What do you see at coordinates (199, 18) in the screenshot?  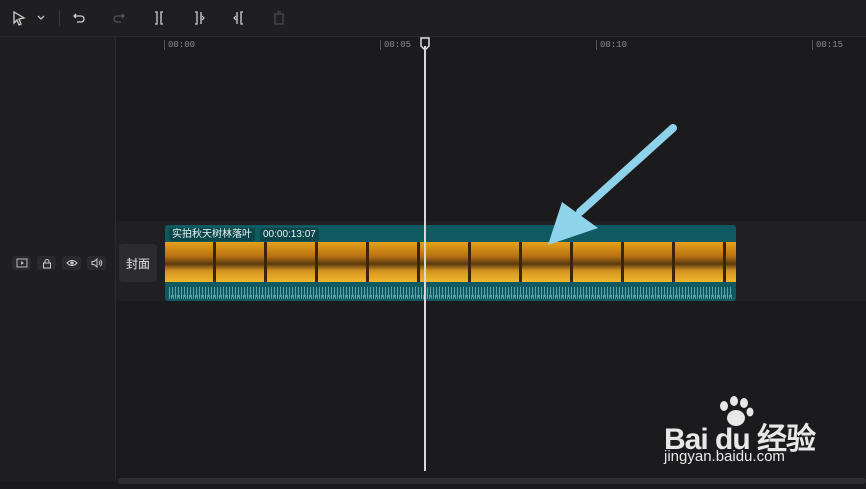 I see `split-left-icon` at bounding box center [199, 18].